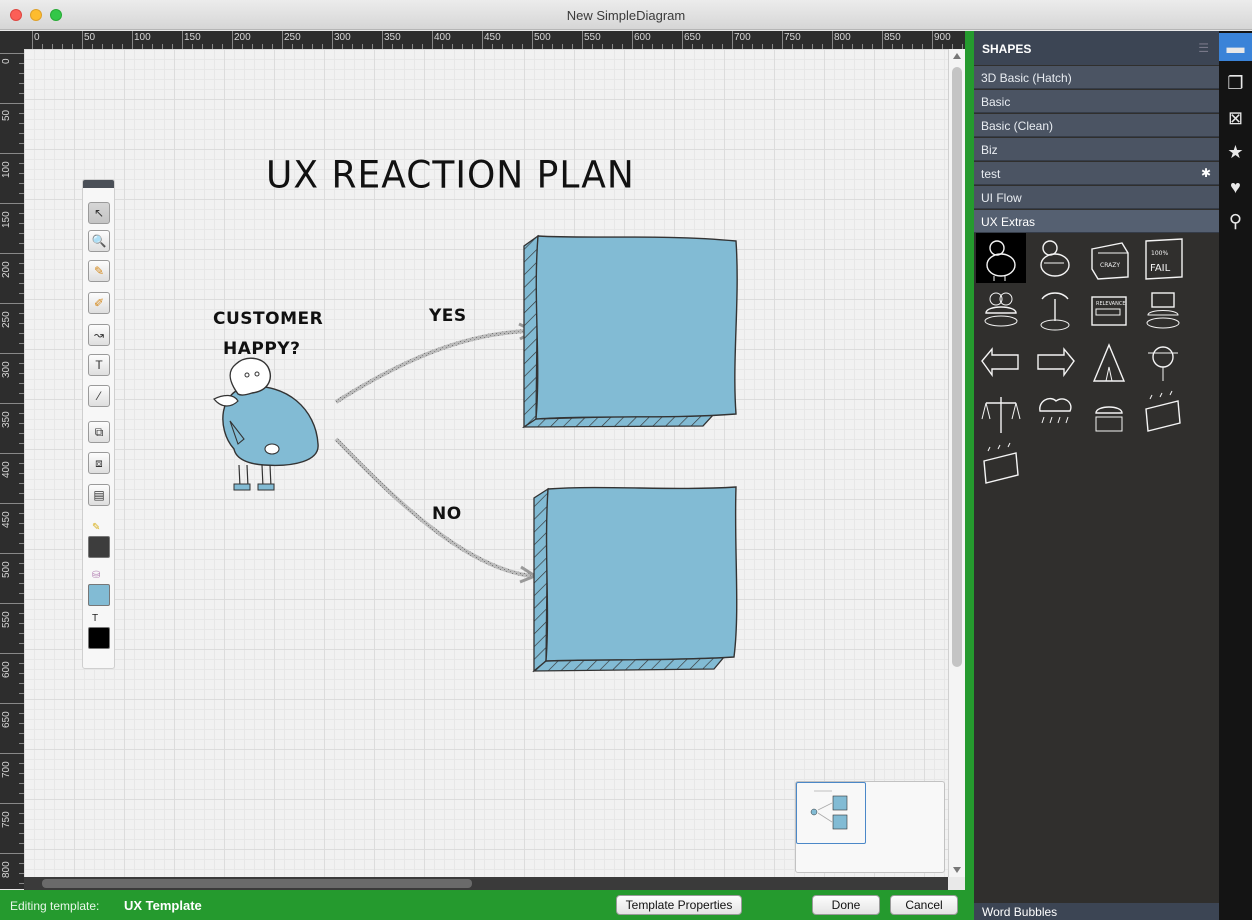 This screenshot has height=920, width=1252. I want to click on yes-box-shape, so click(629, 331).